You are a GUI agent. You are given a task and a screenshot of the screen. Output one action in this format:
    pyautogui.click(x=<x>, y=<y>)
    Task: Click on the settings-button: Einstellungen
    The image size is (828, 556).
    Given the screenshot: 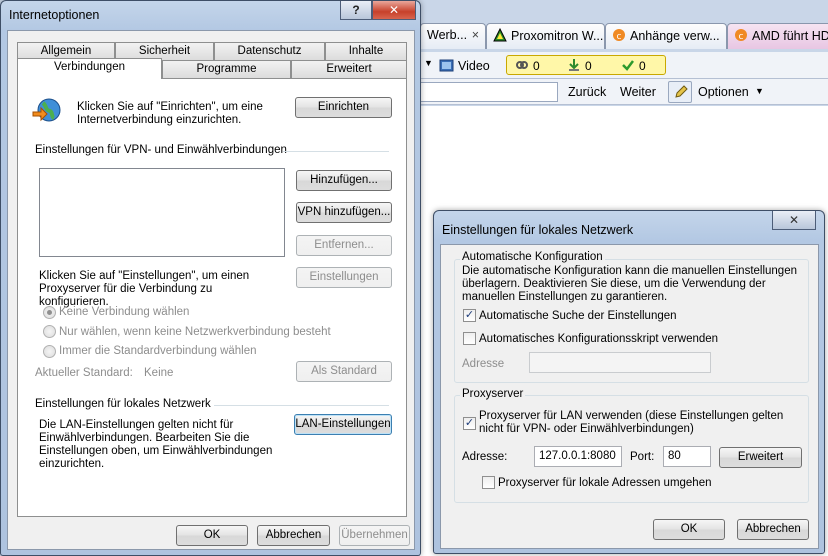 What is the action you would take?
    pyautogui.click(x=344, y=277)
    